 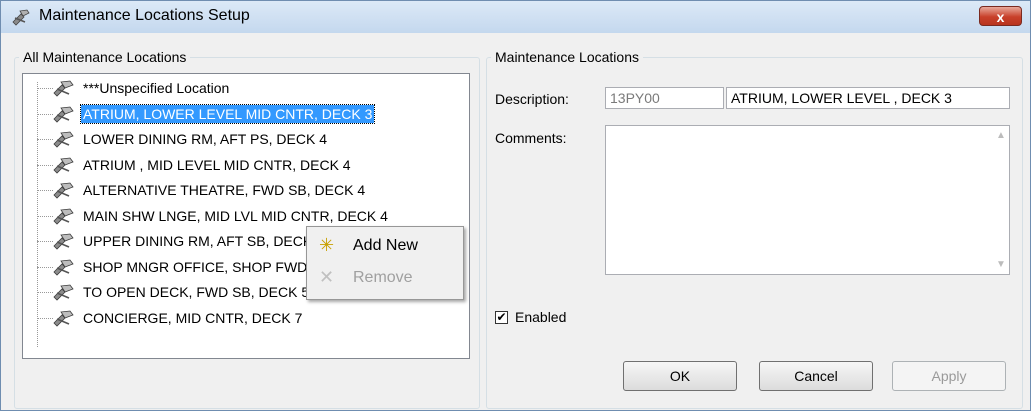 I want to click on tree-node: CONCIERGE, MID CNTR, DECK 7, so click(x=243, y=318).